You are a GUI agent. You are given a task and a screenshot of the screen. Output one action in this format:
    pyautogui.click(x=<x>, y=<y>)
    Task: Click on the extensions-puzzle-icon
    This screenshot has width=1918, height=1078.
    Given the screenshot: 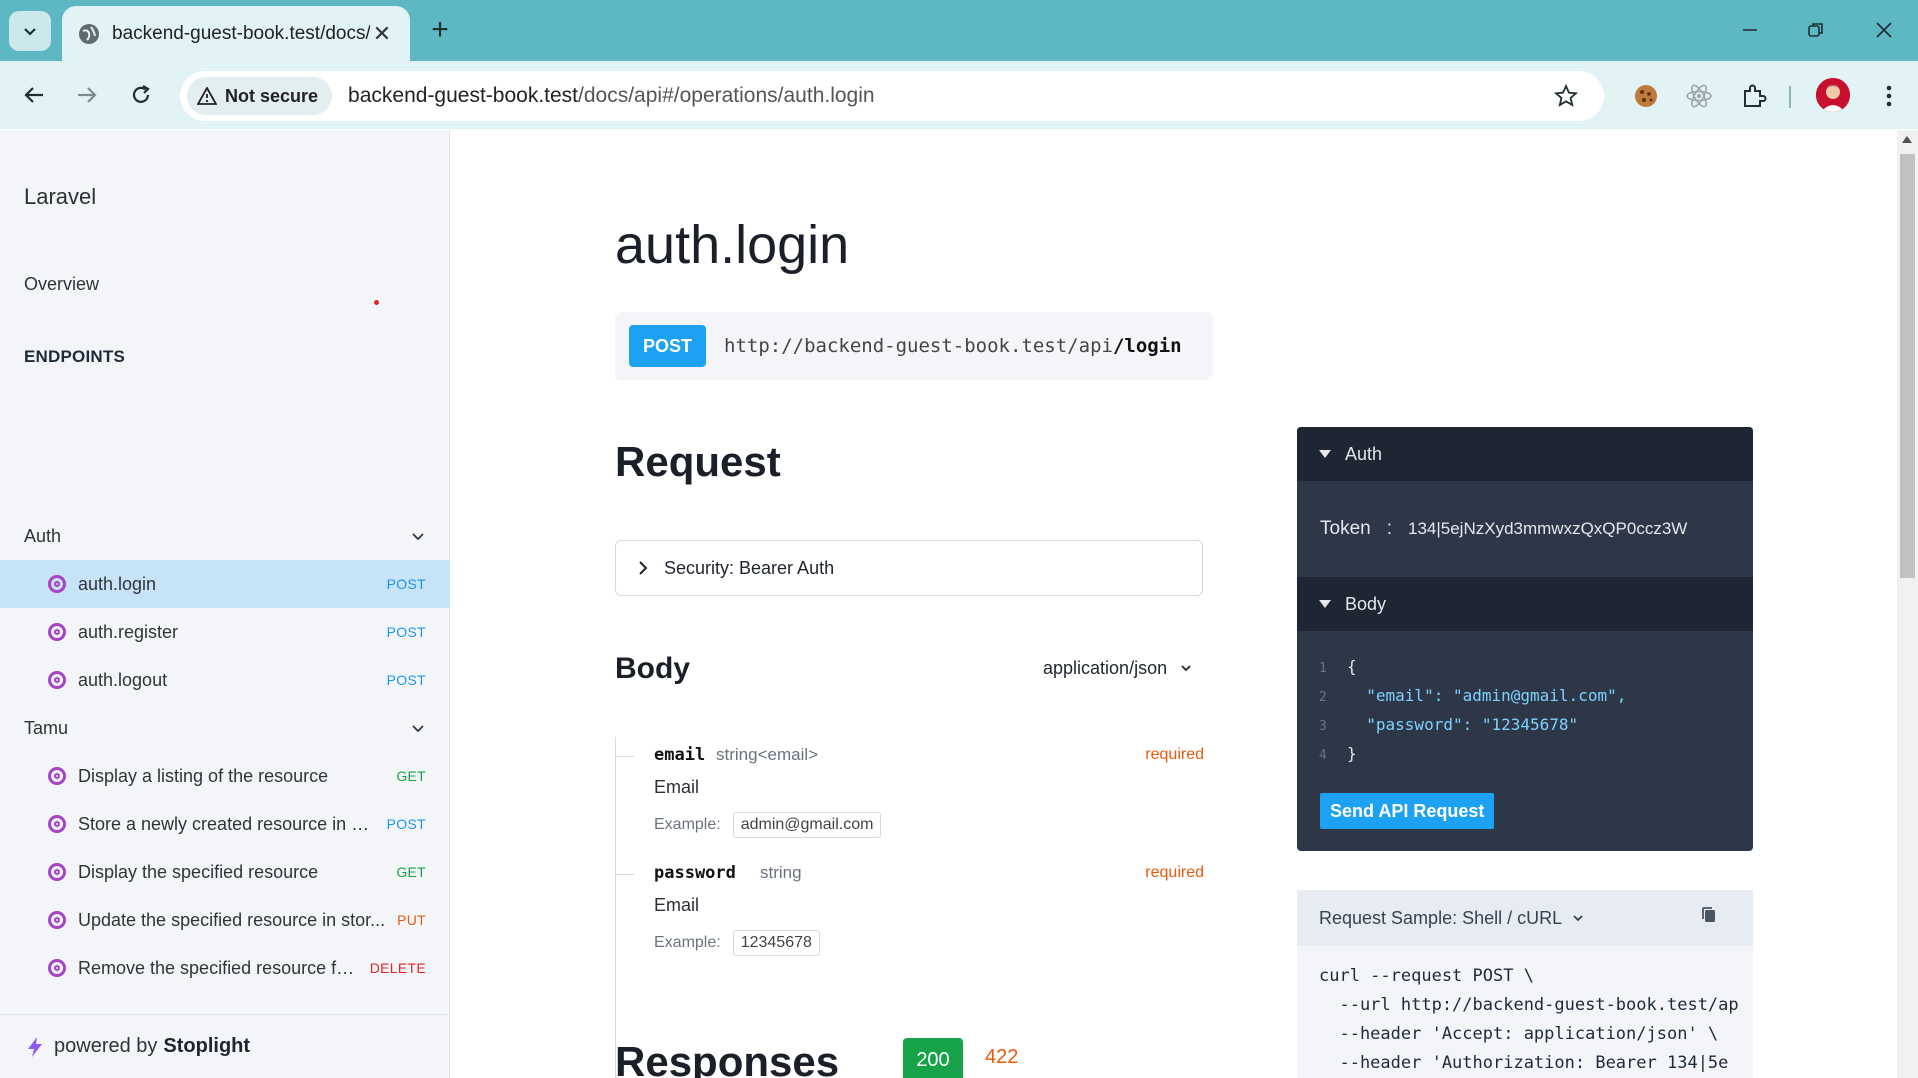 What is the action you would take?
    pyautogui.click(x=1754, y=96)
    